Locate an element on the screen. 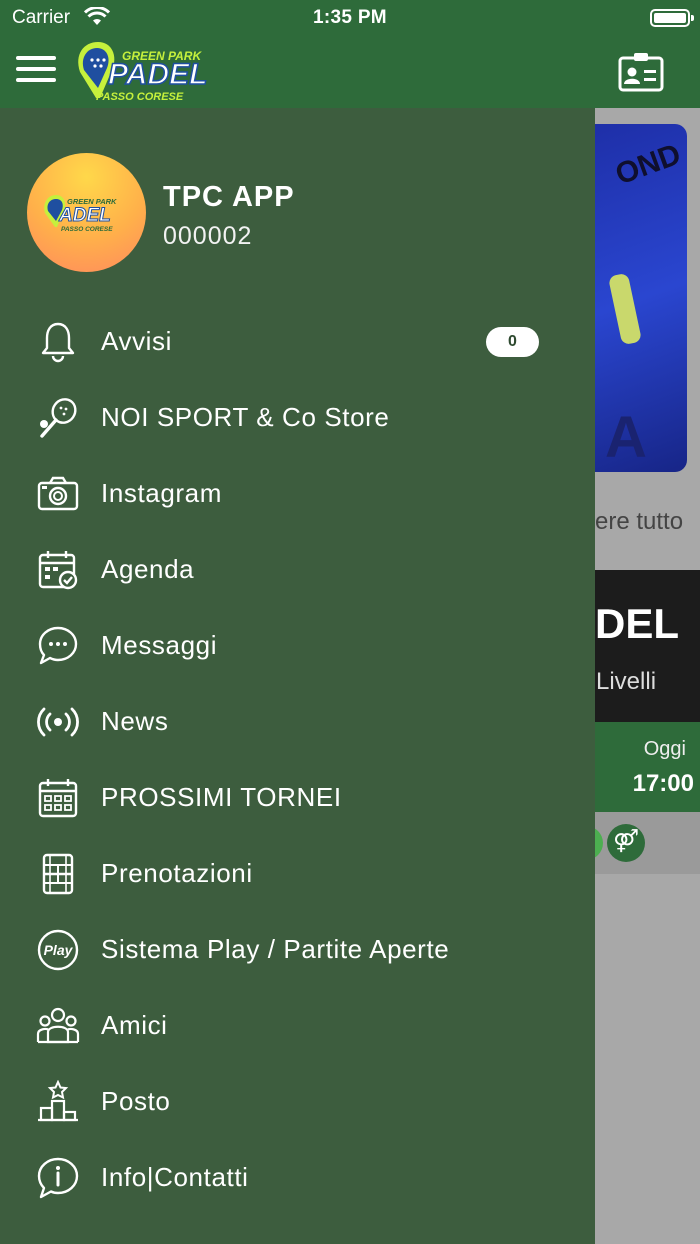  notification-count-badge: 0 is located at coordinates (512, 342).